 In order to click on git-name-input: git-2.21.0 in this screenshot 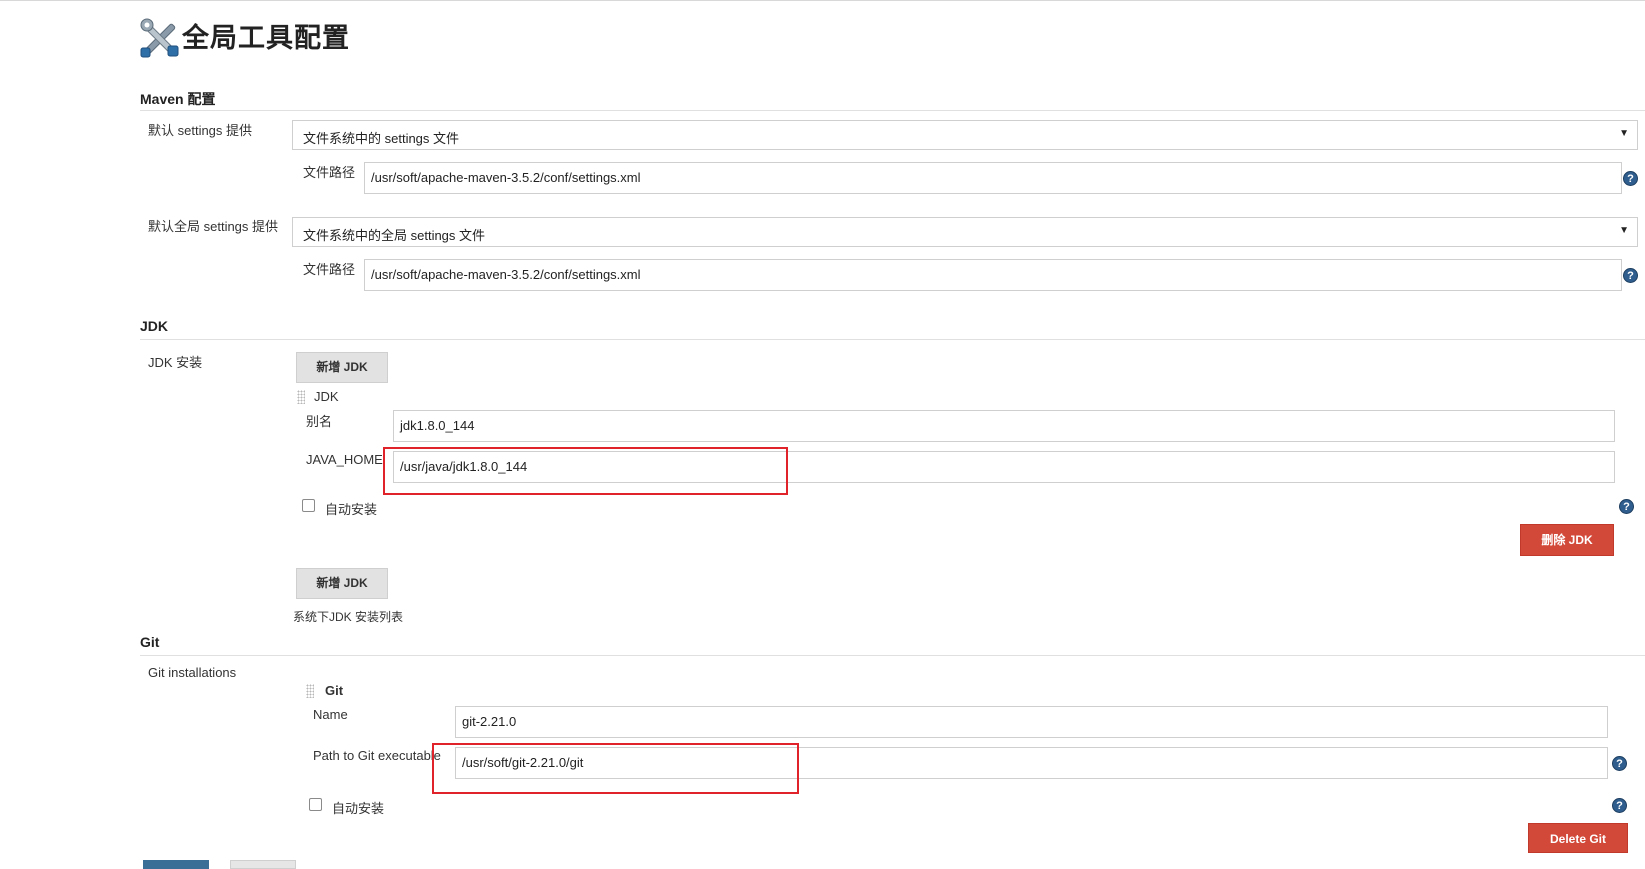, I will do `click(1031, 722)`.